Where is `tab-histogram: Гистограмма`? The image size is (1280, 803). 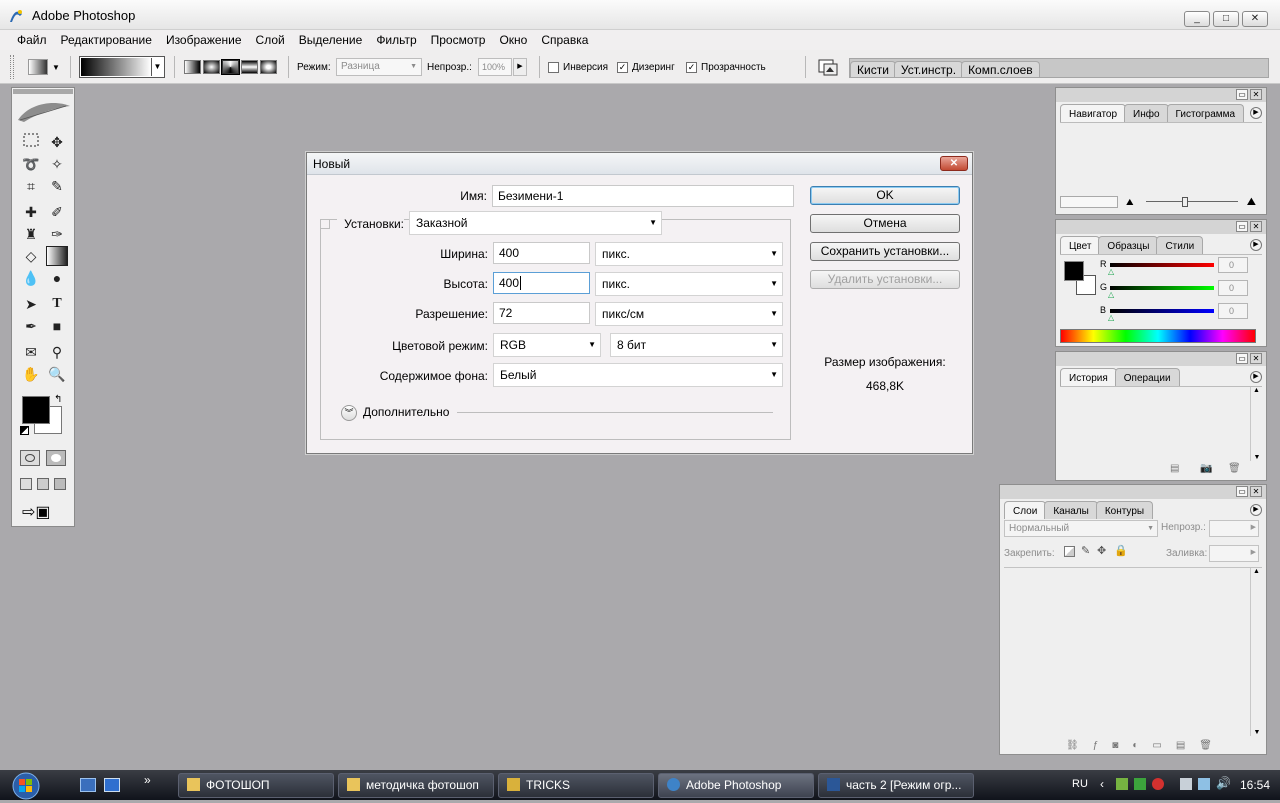 tab-histogram: Гистограмма is located at coordinates (1205, 113).